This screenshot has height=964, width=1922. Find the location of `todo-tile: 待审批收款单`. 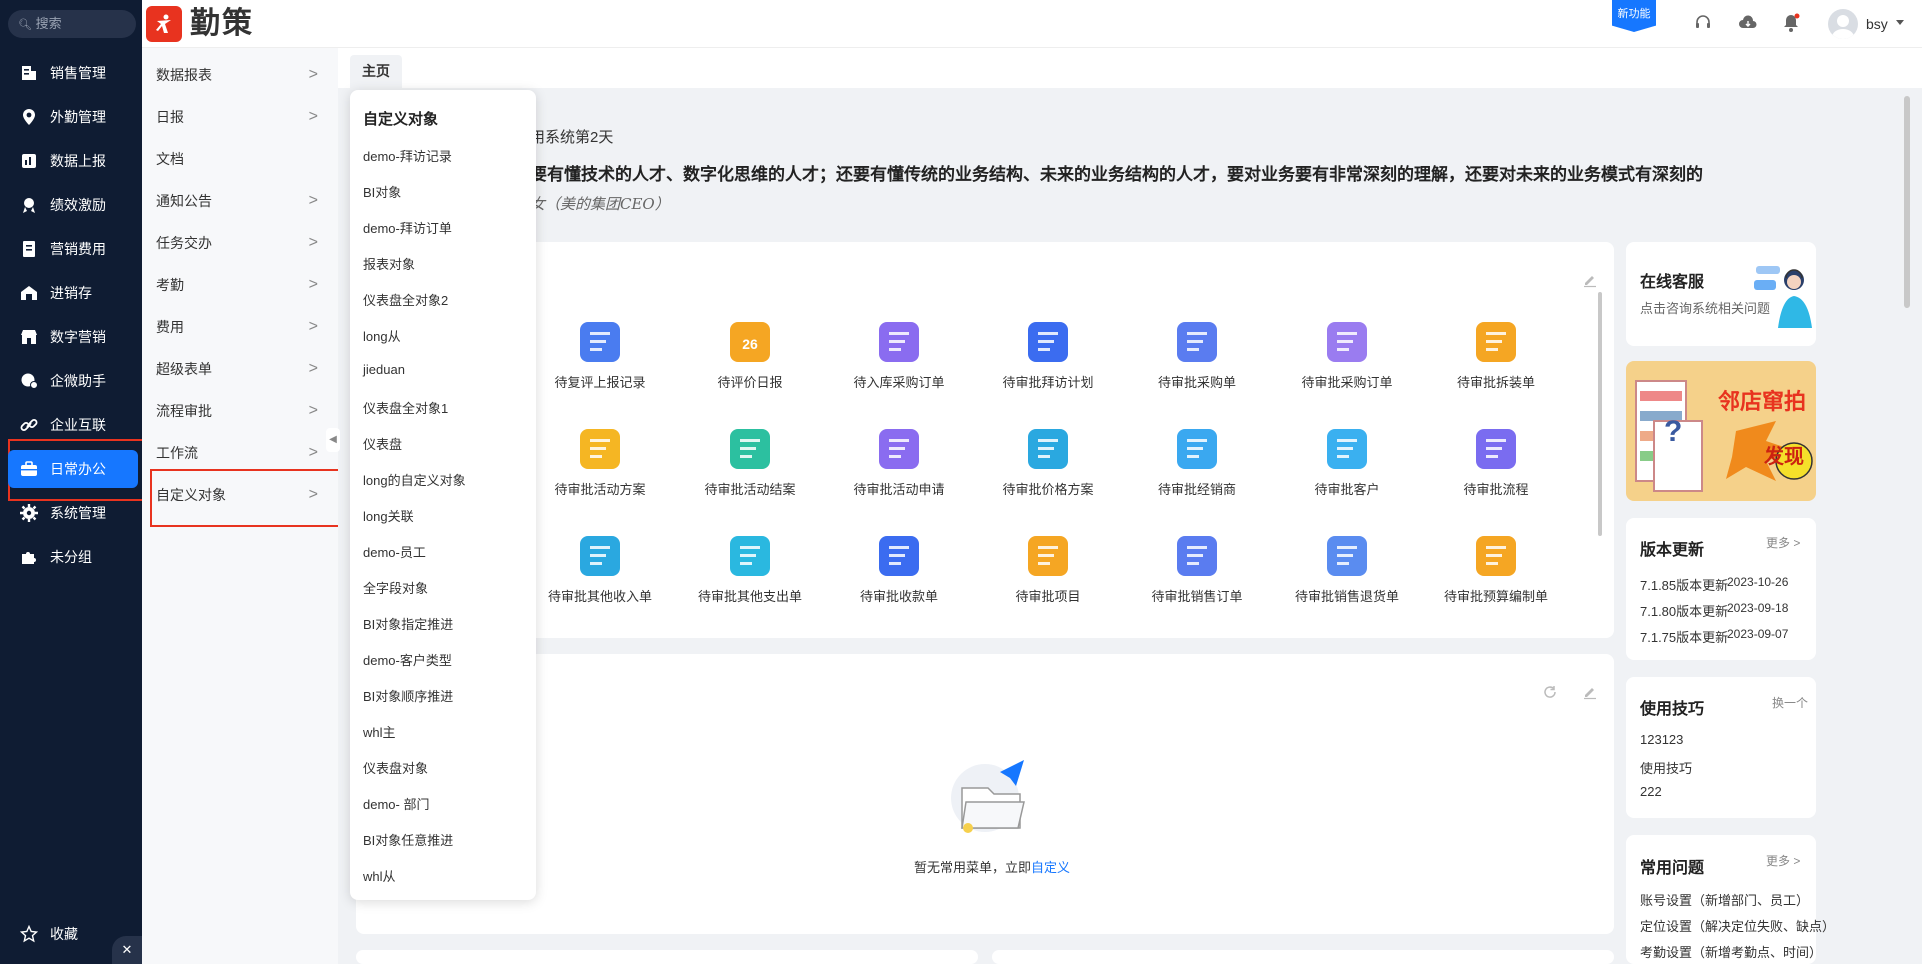

todo-tile: 待审批收款单 is located at coordinates (899, 570).